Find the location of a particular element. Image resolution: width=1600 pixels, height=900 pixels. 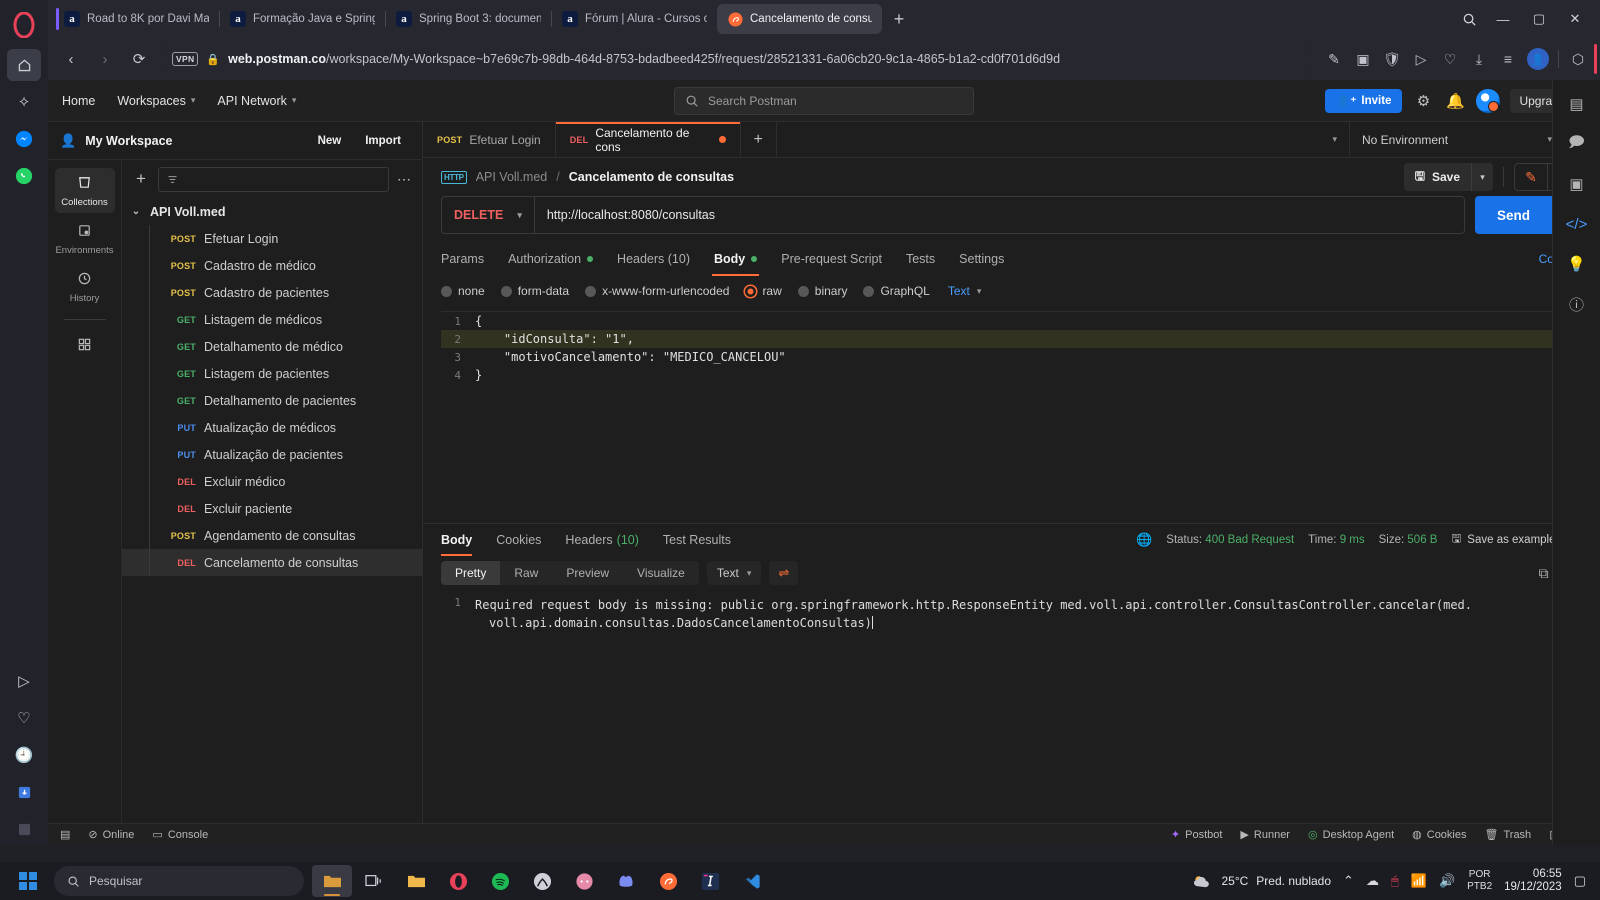

list-item: PUT Atualização de médicos is located at coordinates (272, 427).